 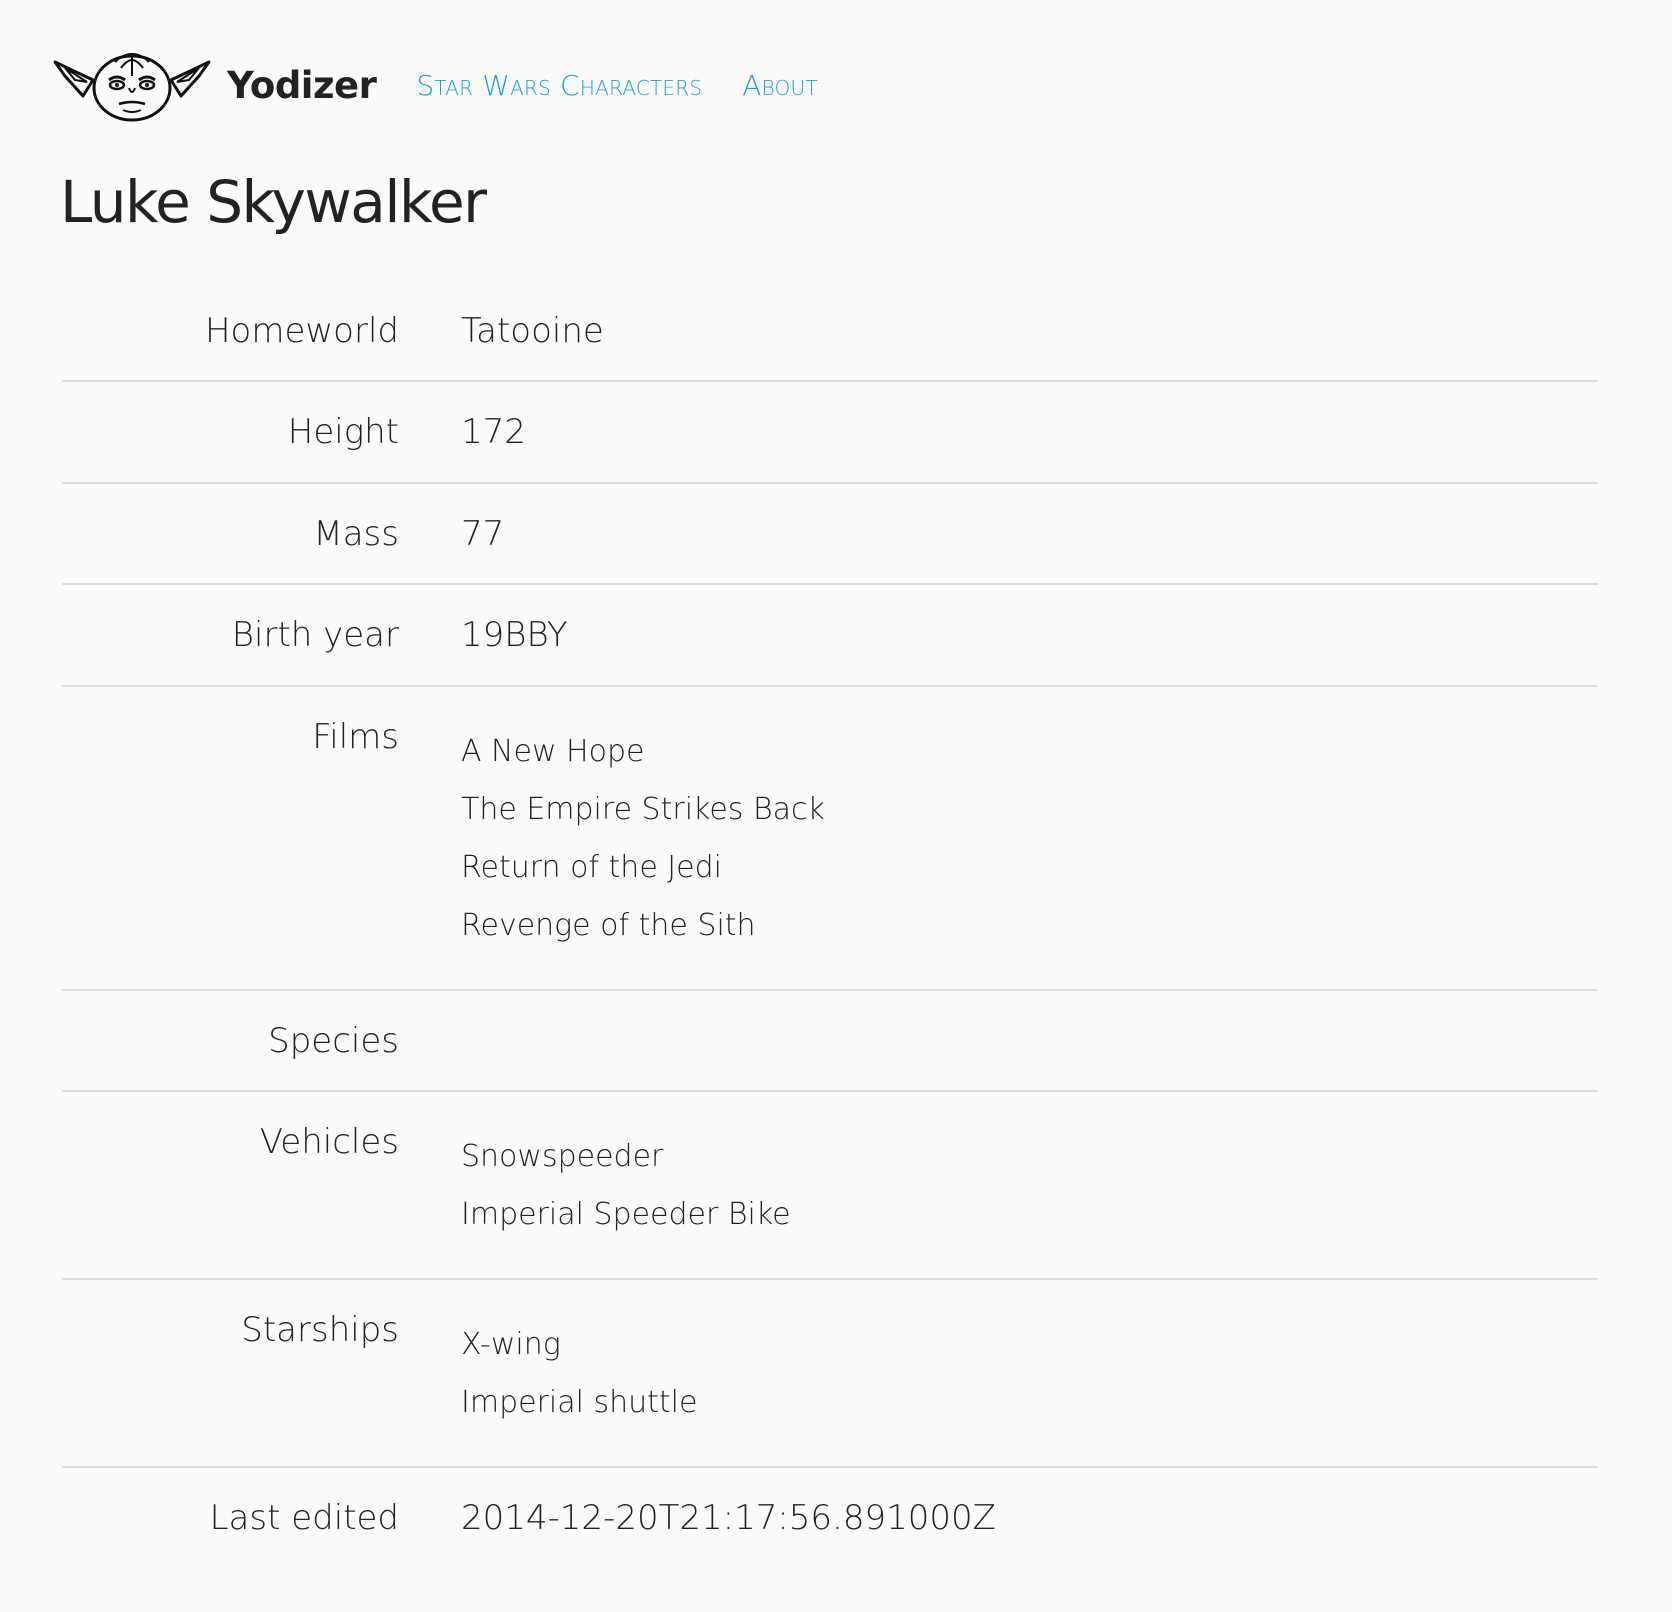 I want to click on yoda-head-icon, so click(x=132, y=87).